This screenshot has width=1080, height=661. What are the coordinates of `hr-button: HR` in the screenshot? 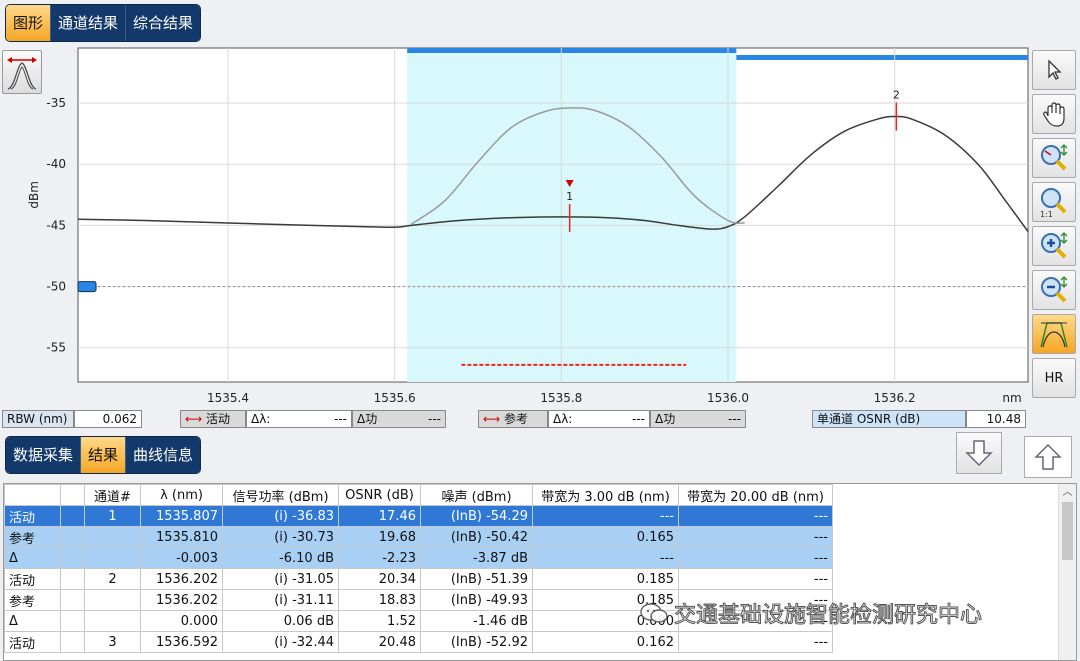 It's located at (1054, 378).